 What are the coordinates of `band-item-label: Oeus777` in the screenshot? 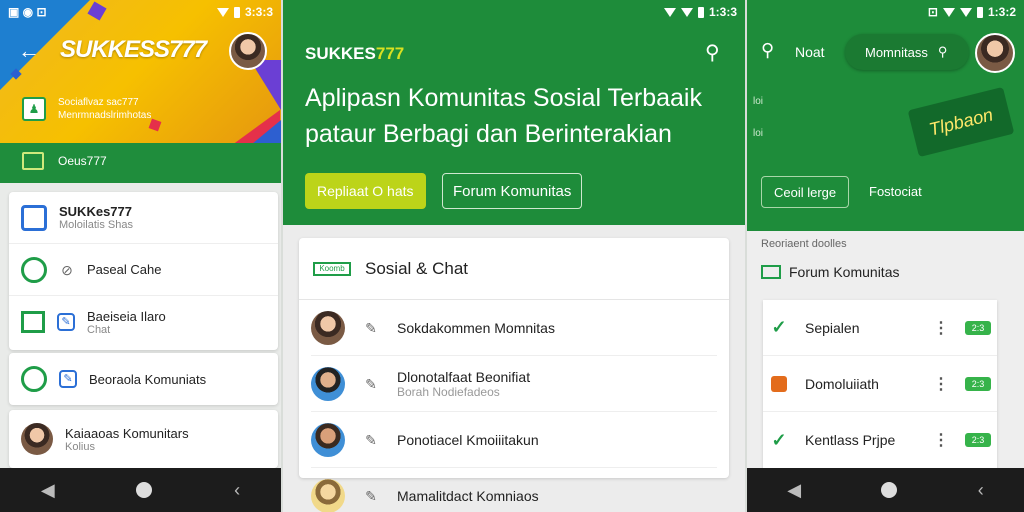 It's located at (82, 161).